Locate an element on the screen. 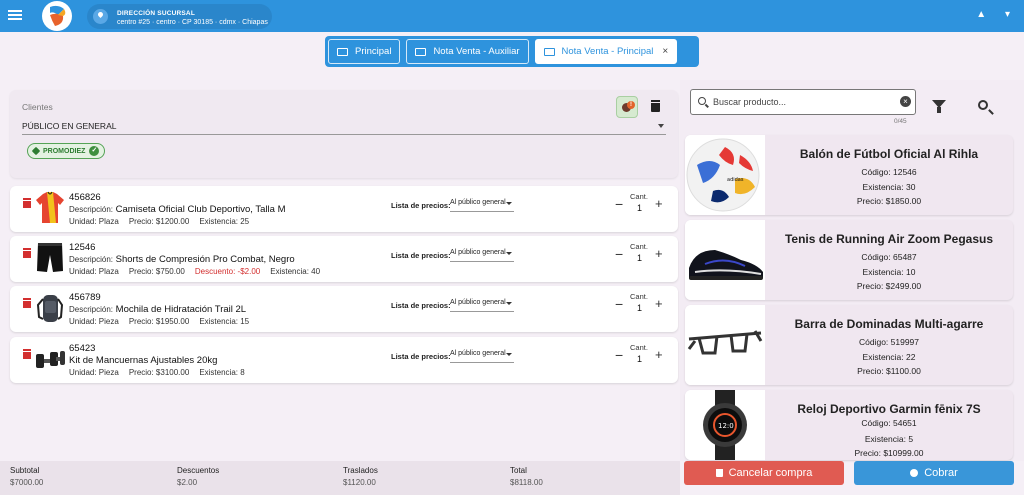  shorts-thumbnail is located at coordinates (50, 257).